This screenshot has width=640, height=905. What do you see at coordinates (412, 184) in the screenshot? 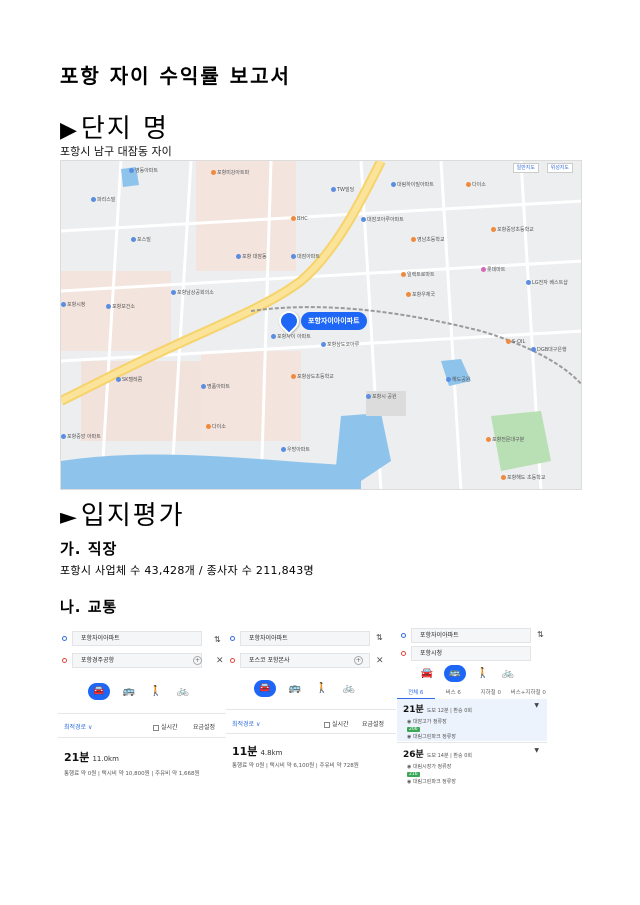
I see `map-poi: 대림하이빌아파트` at bounding box center [412, 184].